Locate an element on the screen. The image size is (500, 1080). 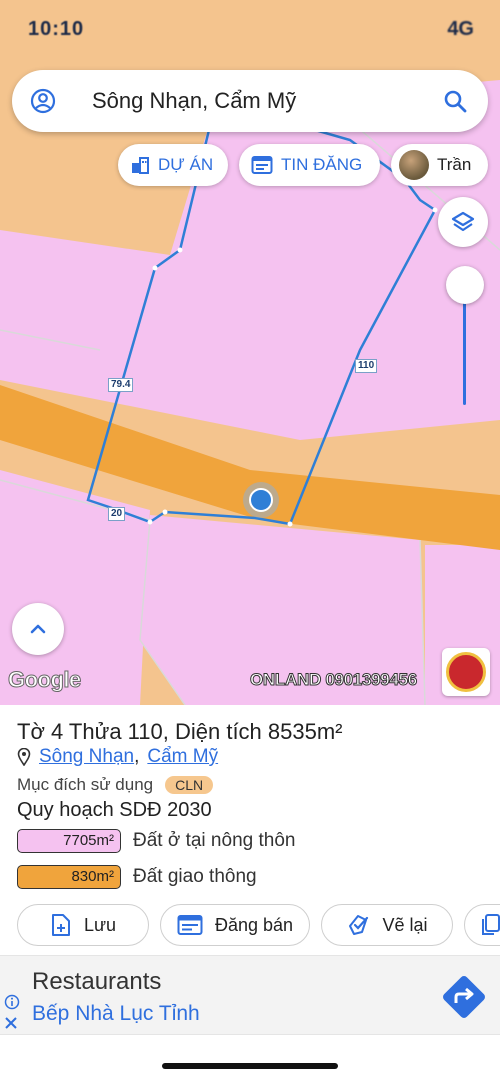
layers-button is located at coordinates (463, 222).